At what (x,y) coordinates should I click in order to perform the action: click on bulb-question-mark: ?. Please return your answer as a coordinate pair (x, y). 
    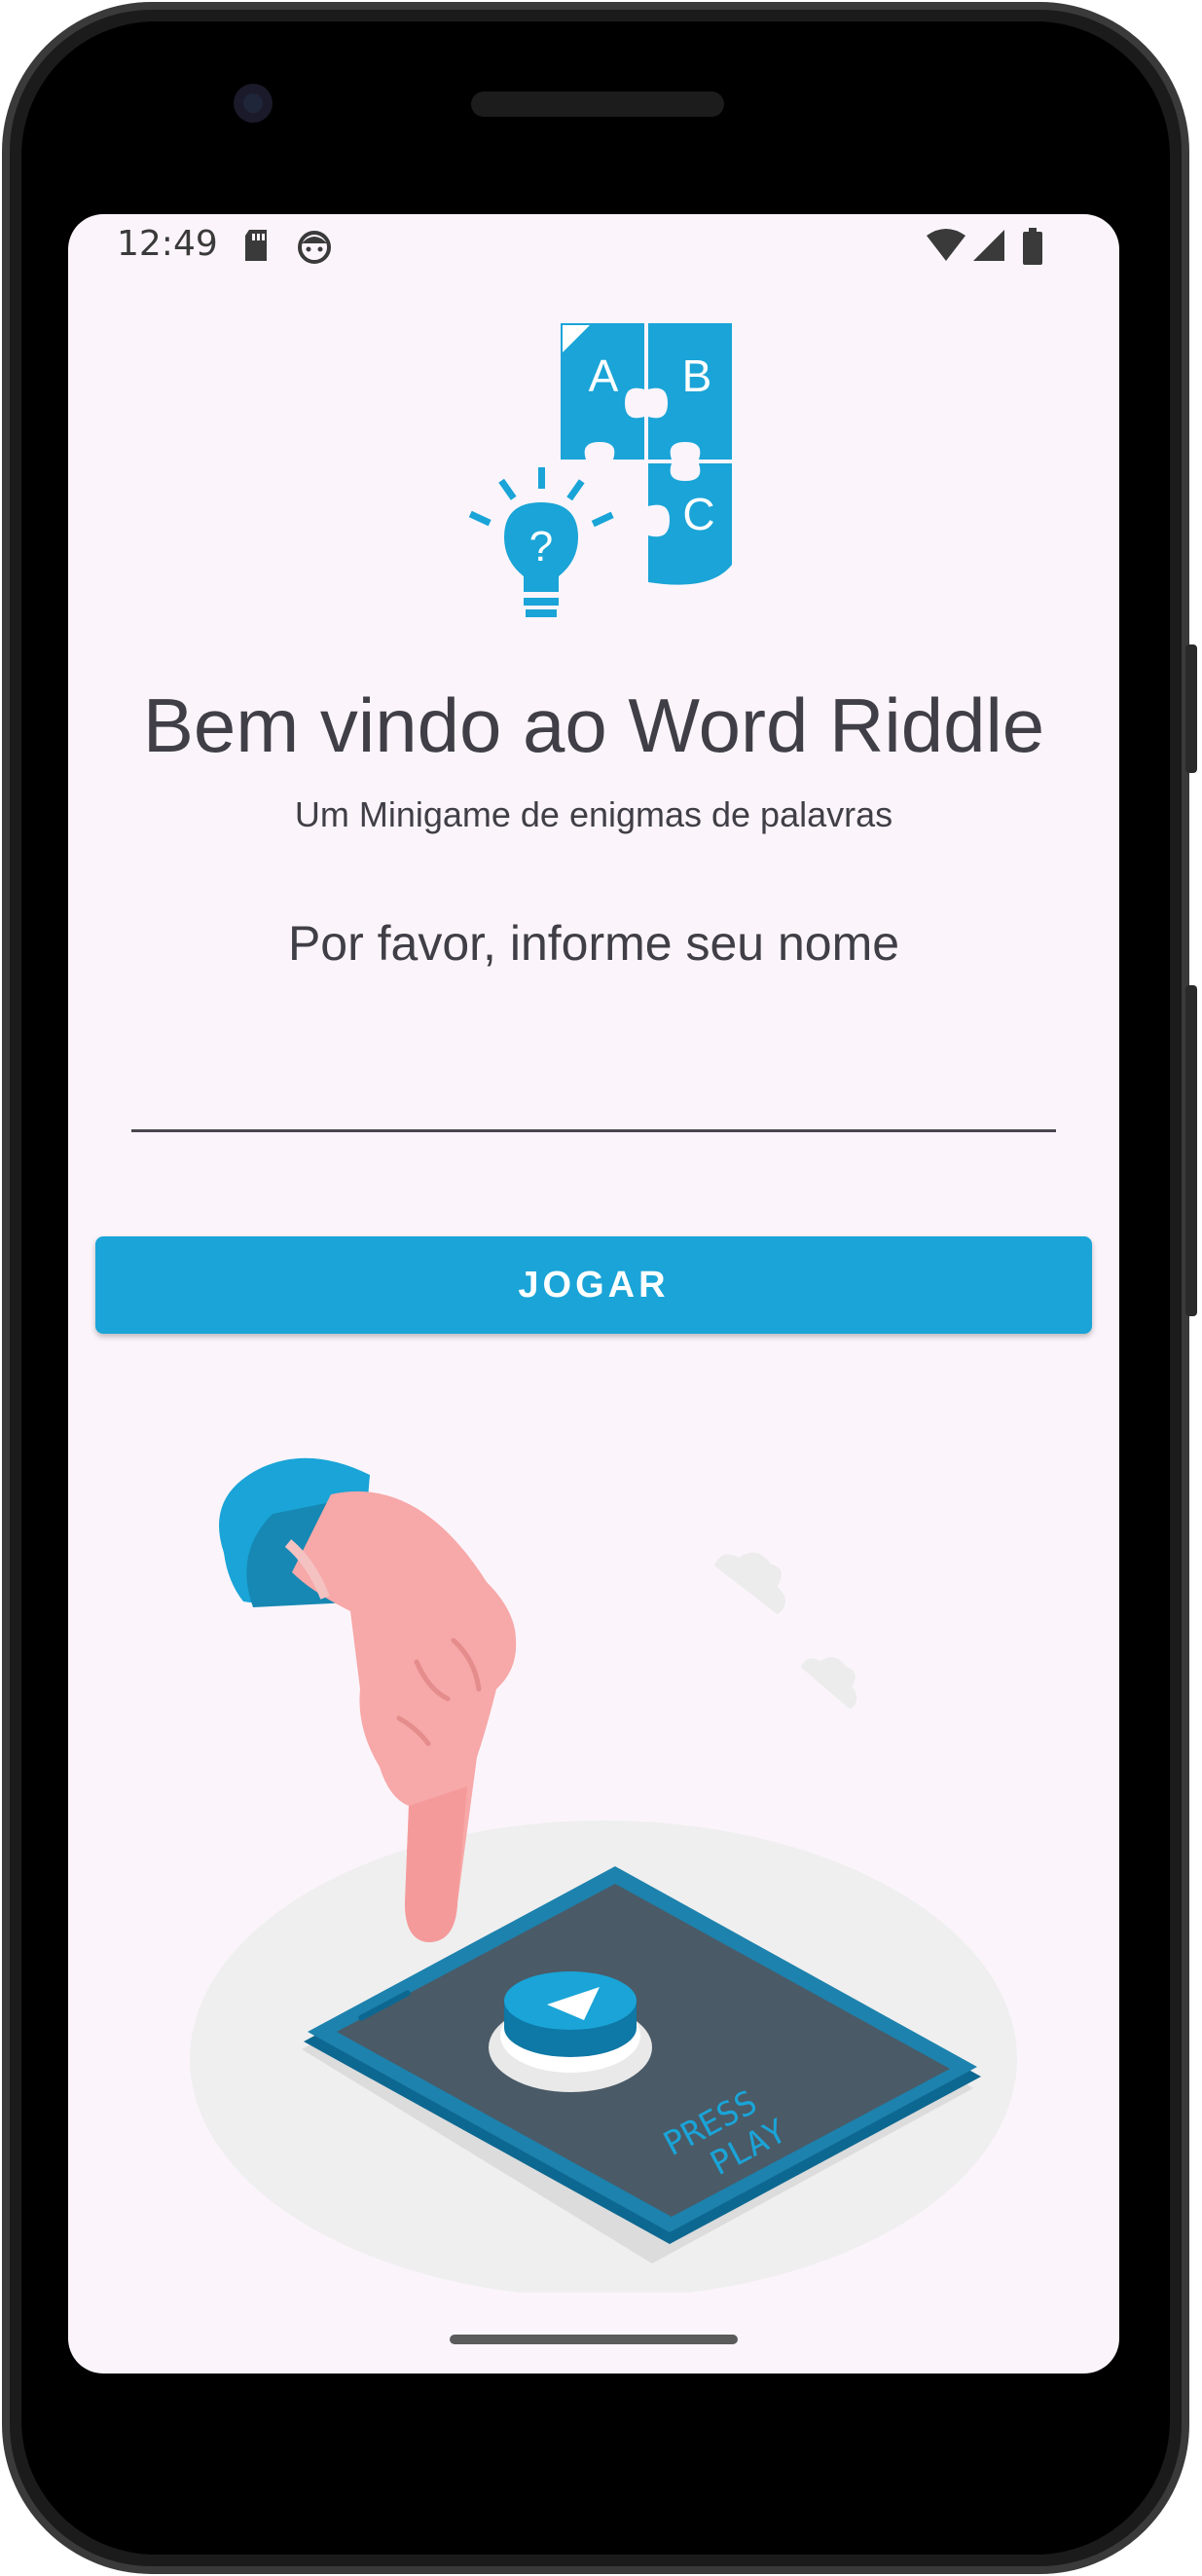
    Looking at the image, I should click on (541, 546).